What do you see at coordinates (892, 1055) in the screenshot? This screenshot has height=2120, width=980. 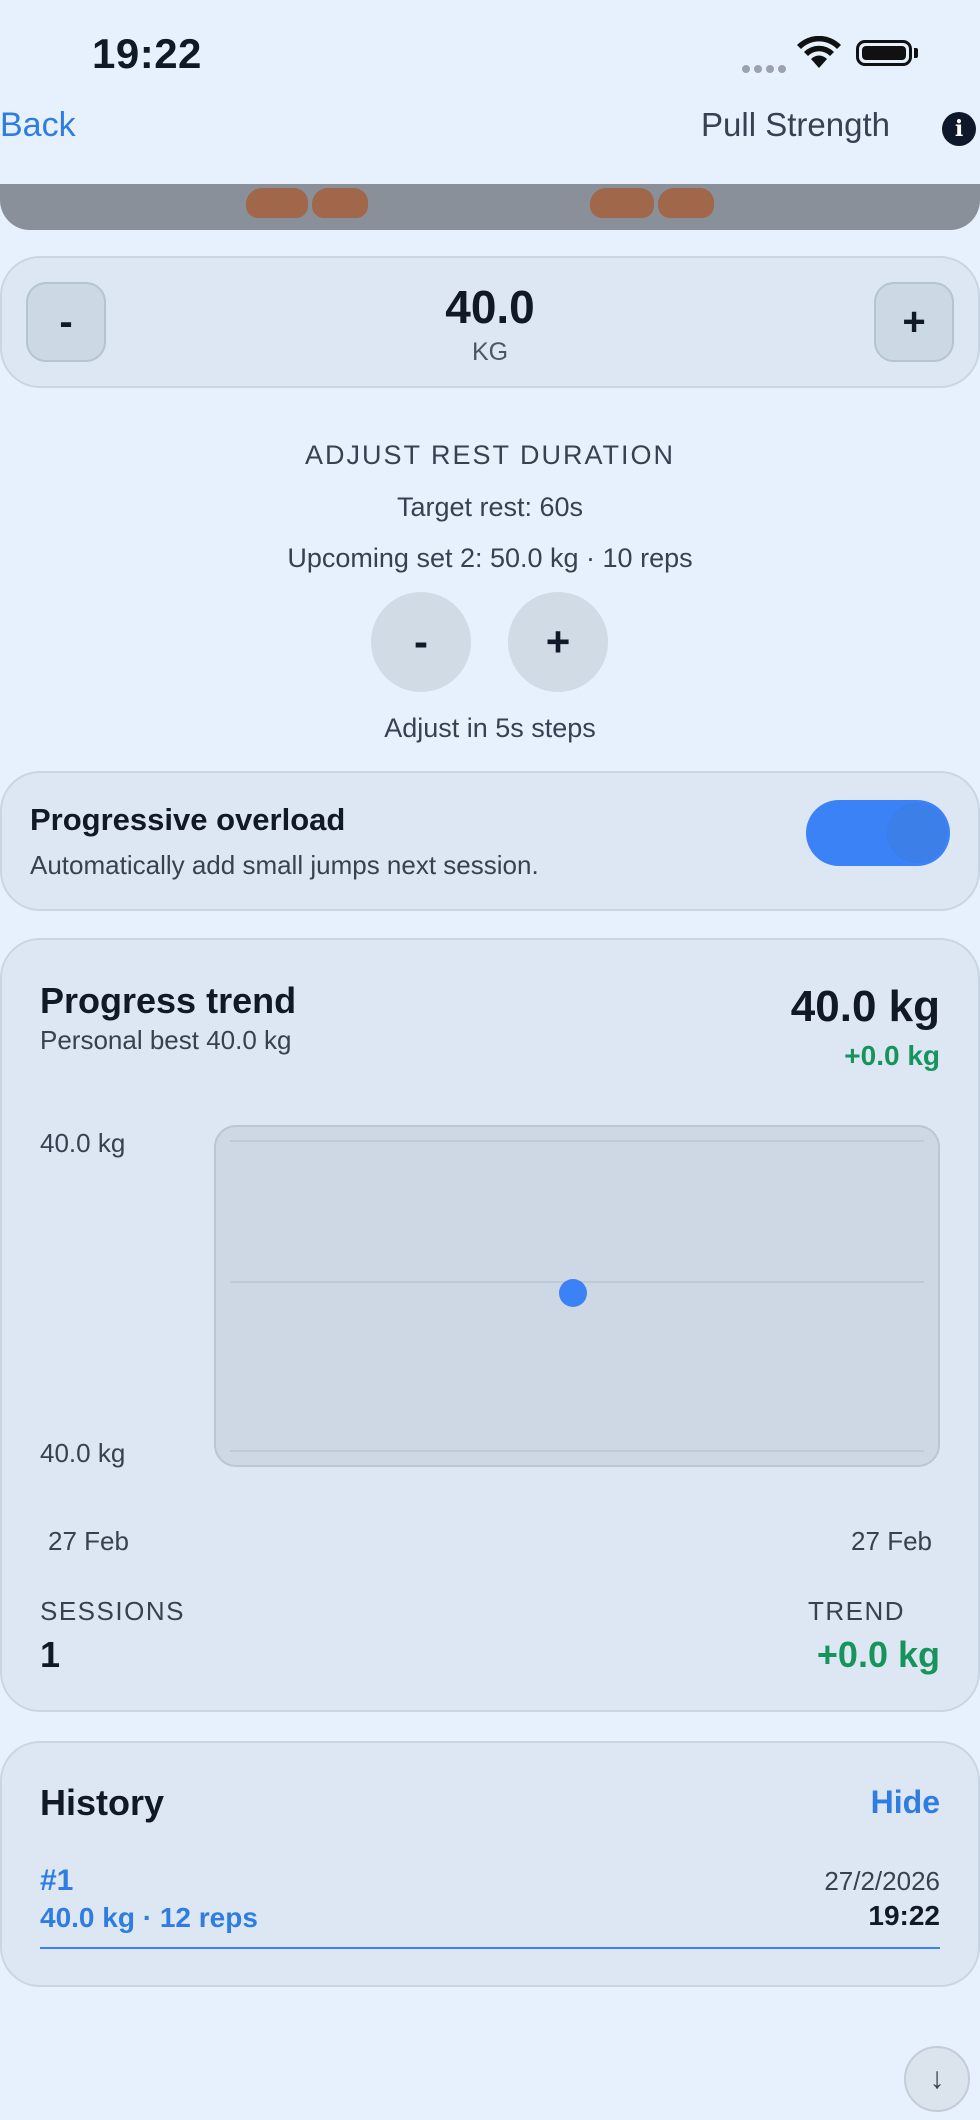 I see `trend-delta: +0.0 kg` at bounding box center [892, 1055].